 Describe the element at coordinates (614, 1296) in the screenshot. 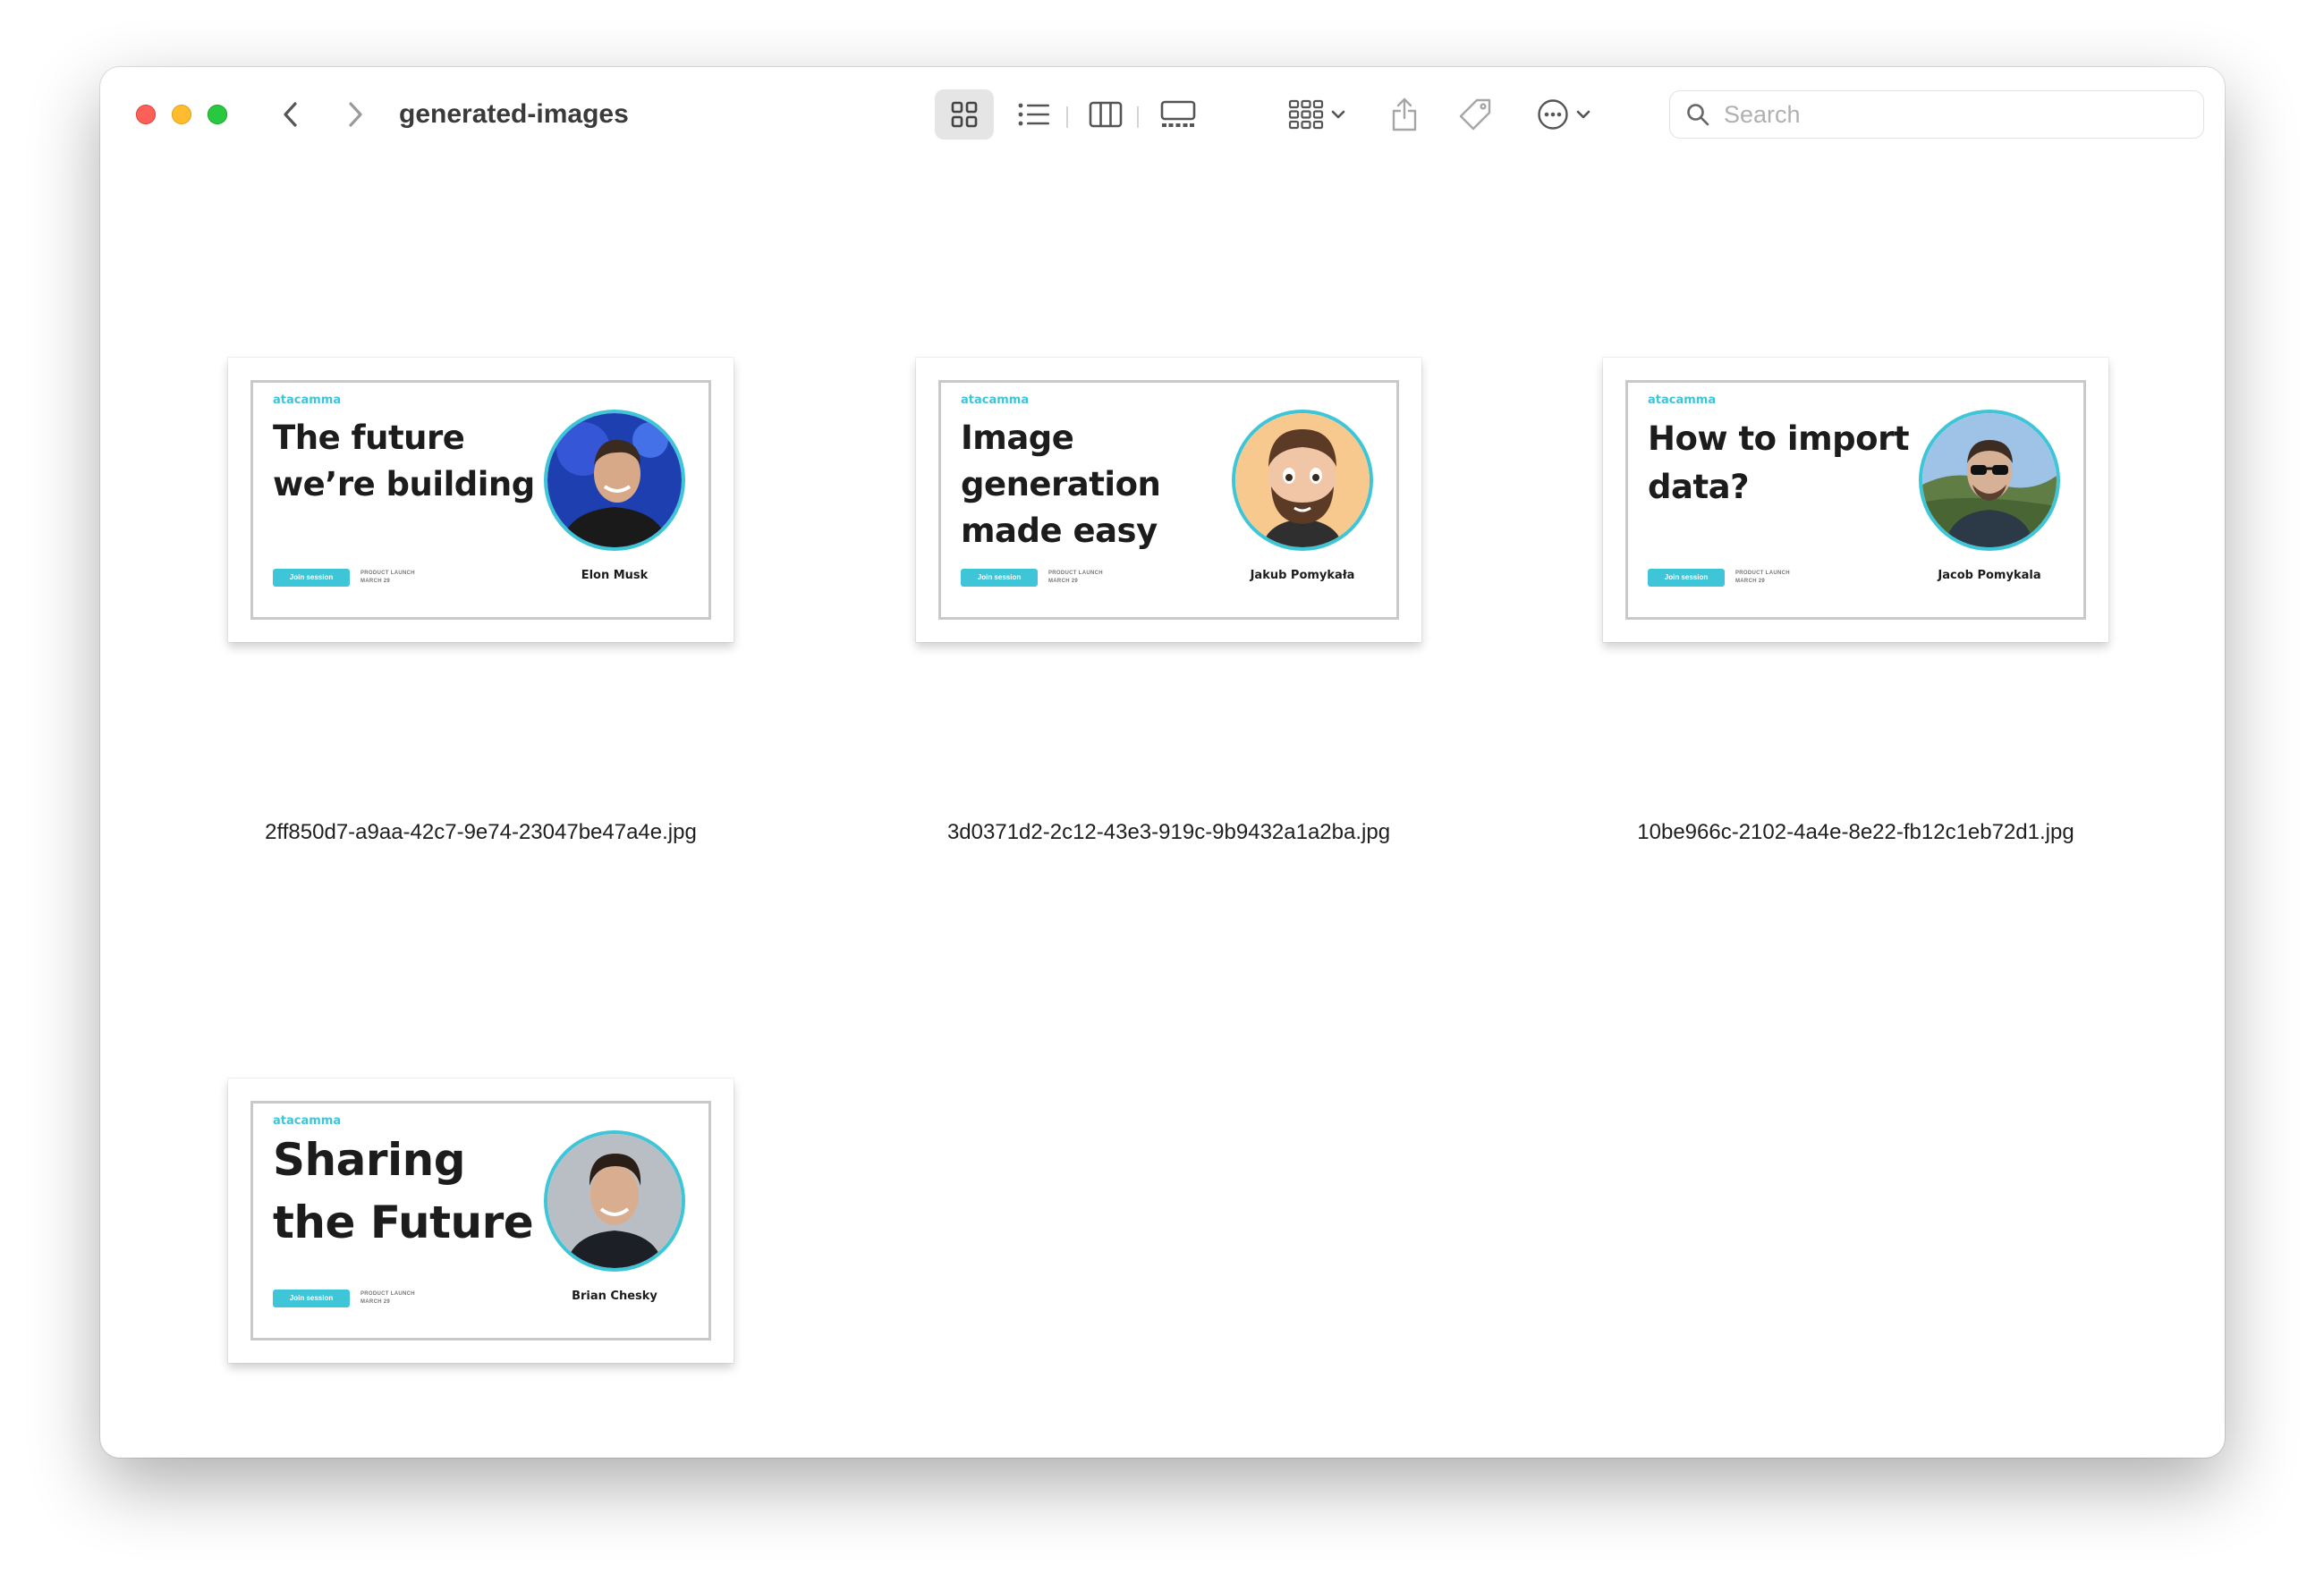

I see `speaker-name: Brian Chesky` at that location.